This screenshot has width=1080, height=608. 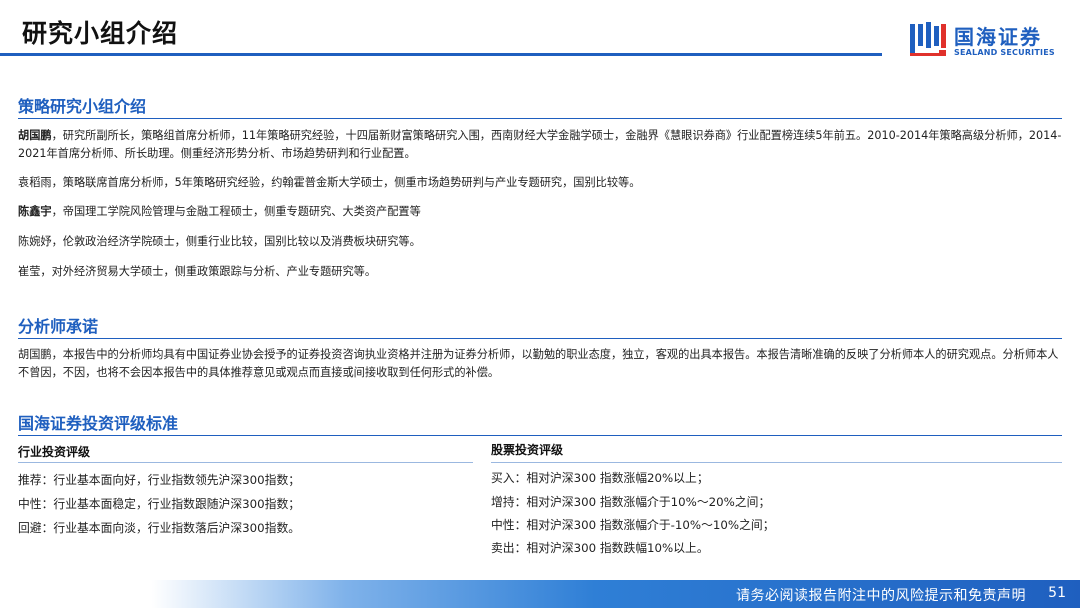 I want to click on industry-rating-item: 回避：行业基本面向淡，行业指数落后沪深300指数。, so click(x=159, y=528).